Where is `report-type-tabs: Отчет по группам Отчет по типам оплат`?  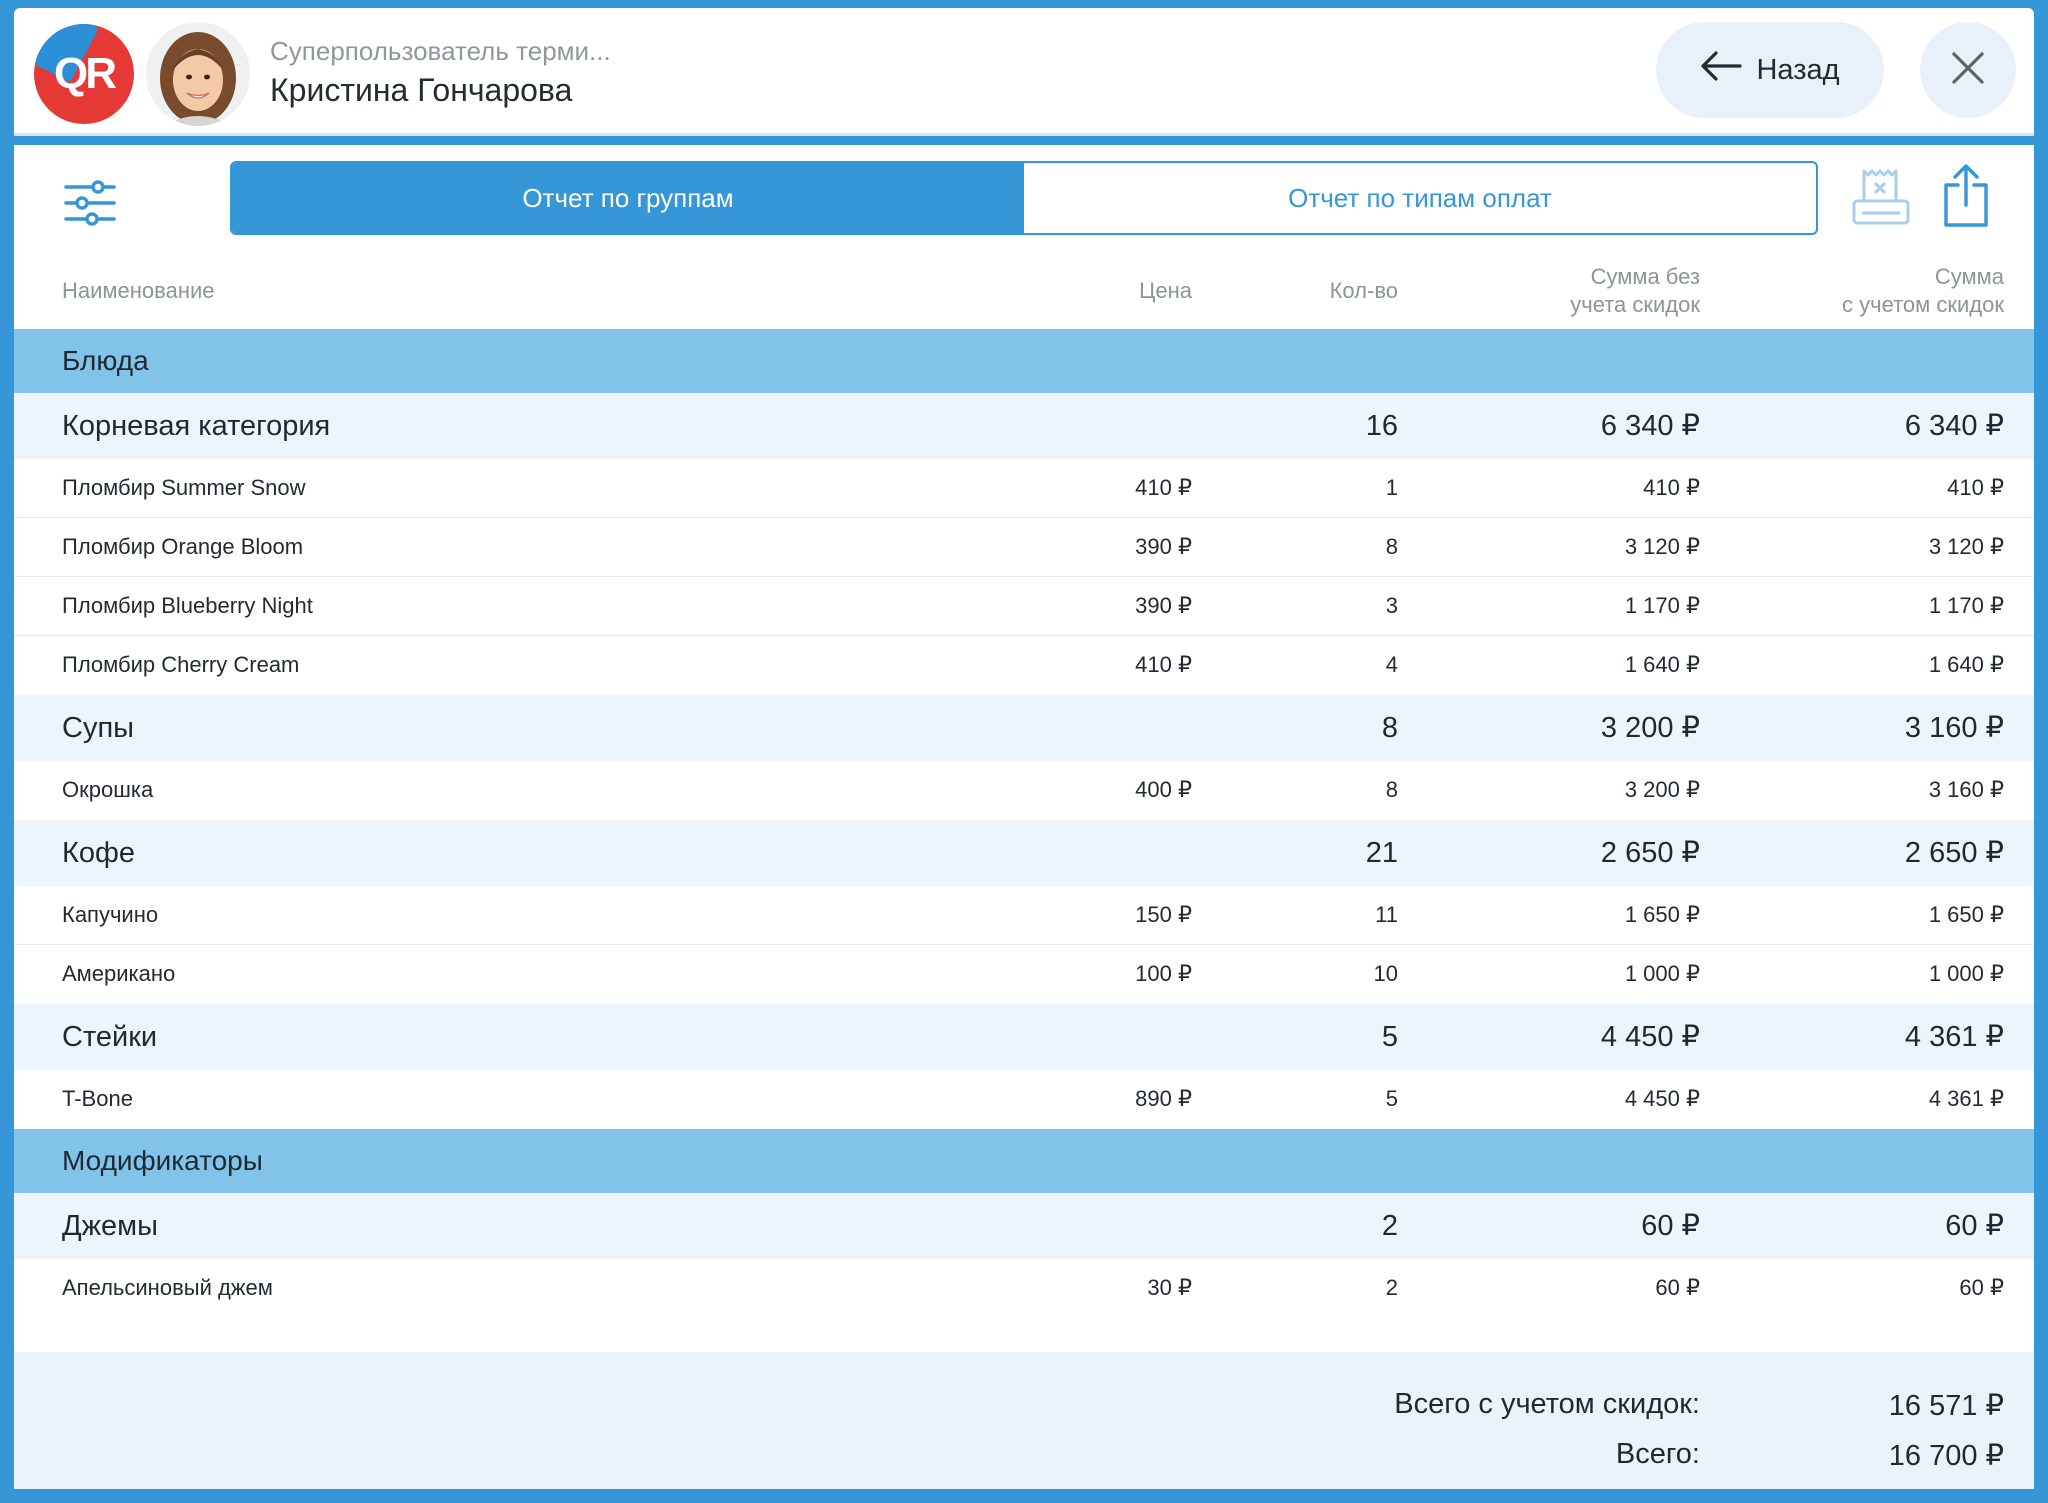
report-type-tabs: Отчет по группам Отчет по типам оплат is located at coordinates (1024, 198).